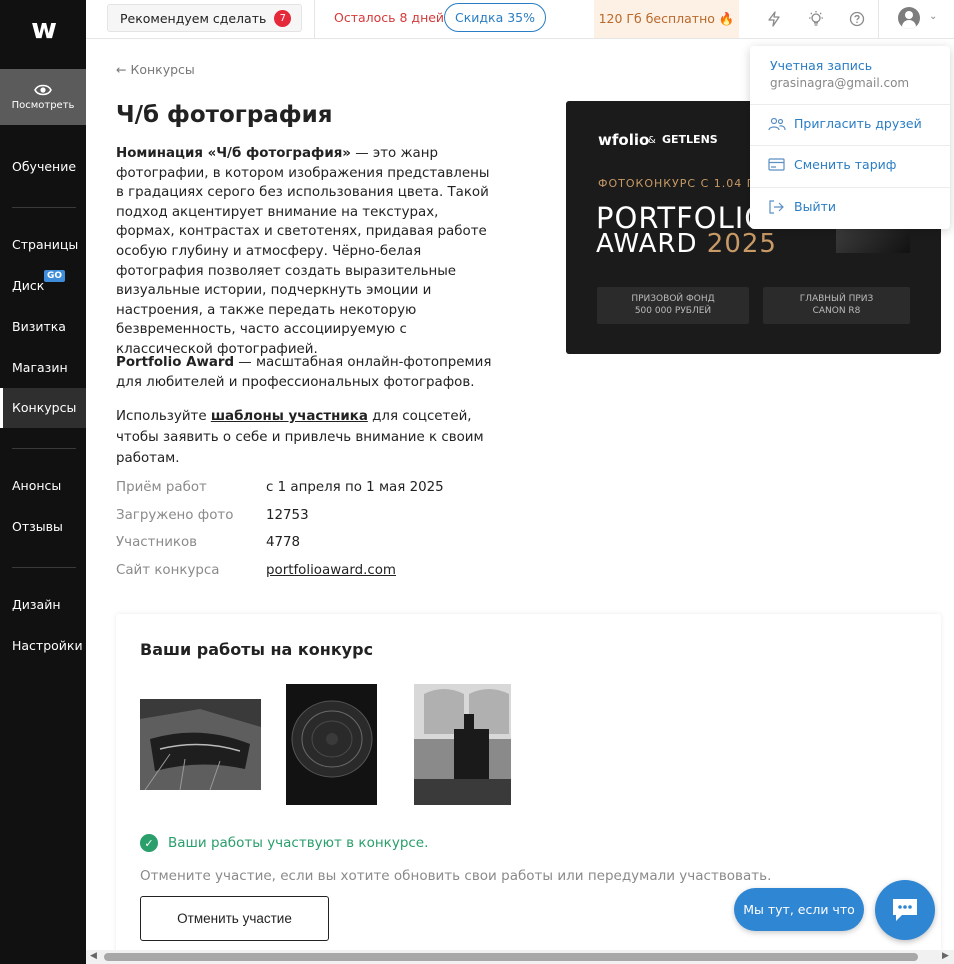  What do you see at coordinates (168, 570) in the screenshot?
I see `info-key: Сайт конкурса` at bounding box center [168, 570].